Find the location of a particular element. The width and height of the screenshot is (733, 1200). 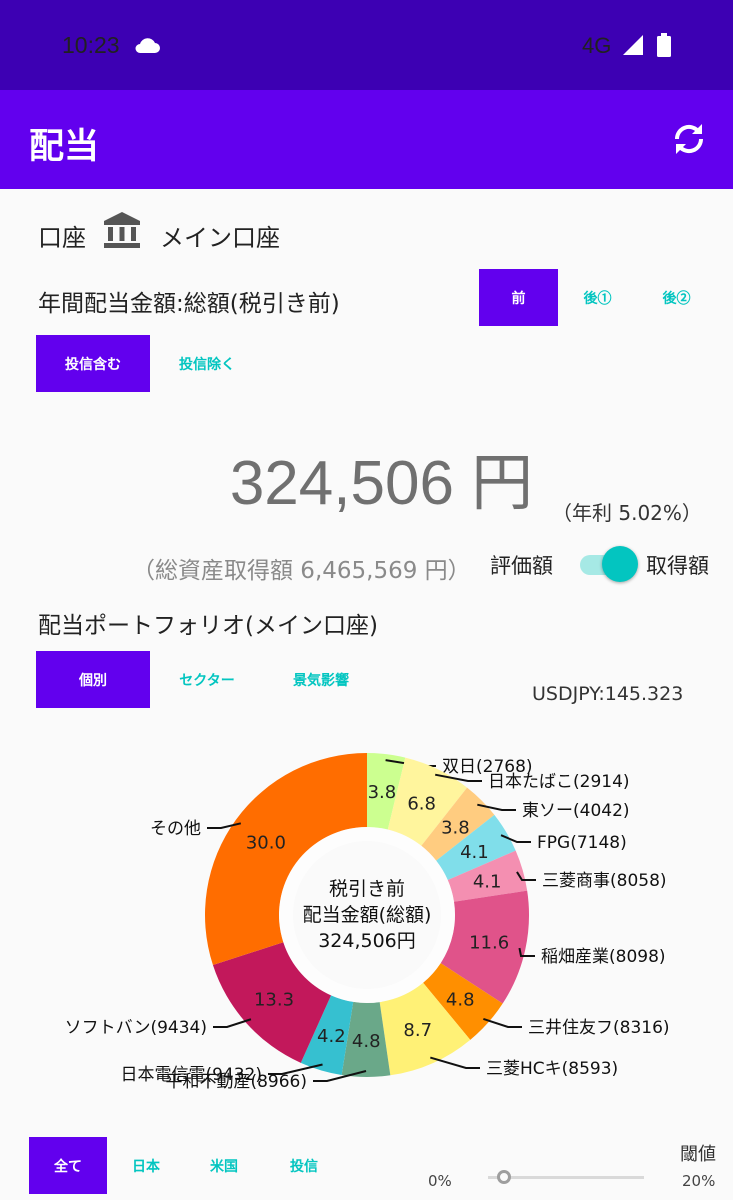

slider-max-label: 20% is located at coordinates (699, 1181).